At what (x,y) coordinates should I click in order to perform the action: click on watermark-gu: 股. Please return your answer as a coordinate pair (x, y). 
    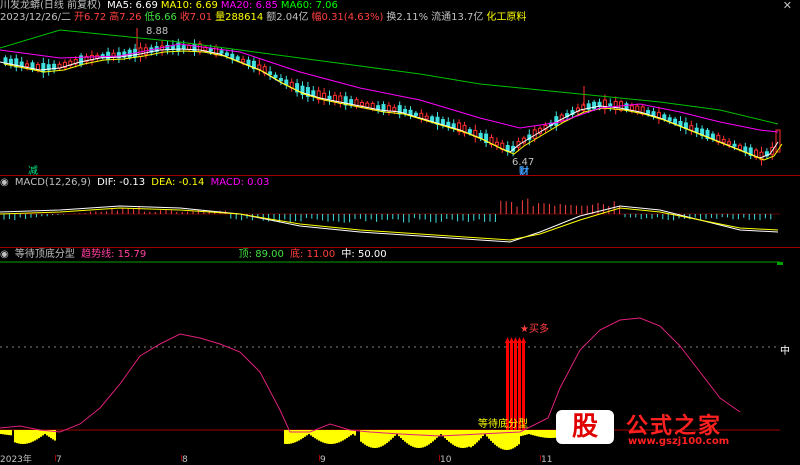
    Looking at the image, I should click on (585, 427).